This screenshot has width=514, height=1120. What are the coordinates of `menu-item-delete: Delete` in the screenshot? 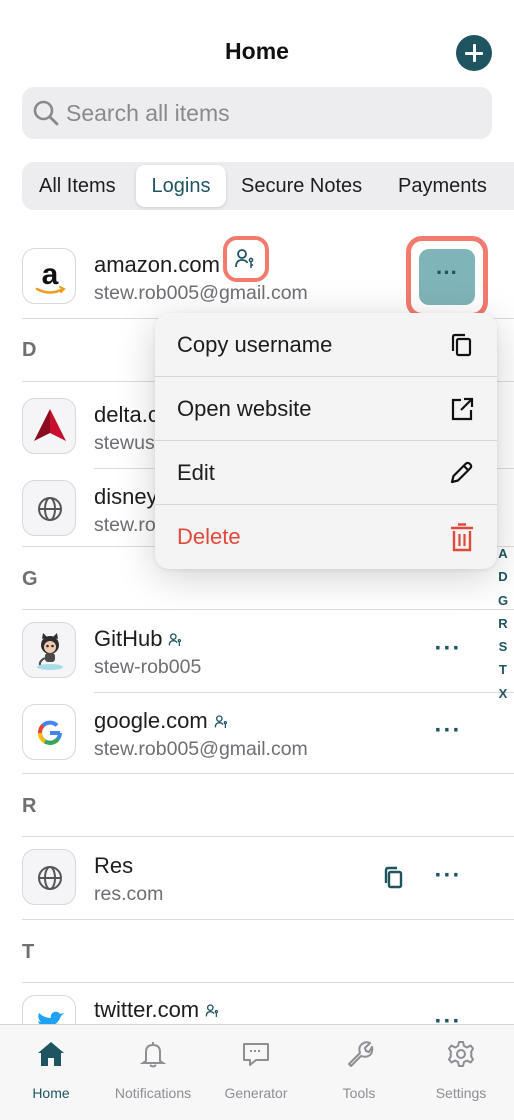 It's located at (326, 537).